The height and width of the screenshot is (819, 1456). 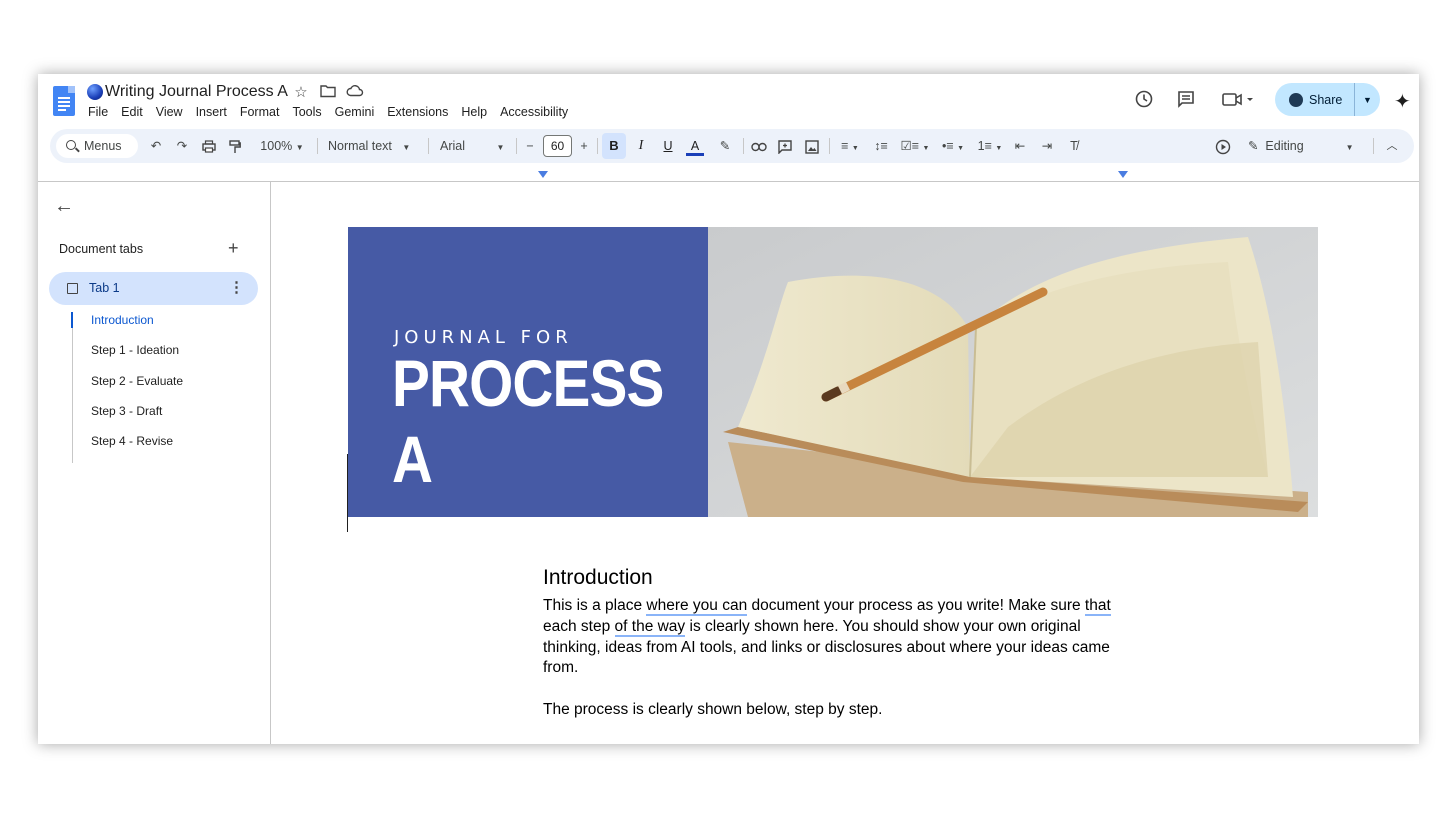 What do you see at coordinates (162, 418) in the screenshot?
I see `outline-item-step-3: Step 3 - Draft` at bounding box center [162, 418].